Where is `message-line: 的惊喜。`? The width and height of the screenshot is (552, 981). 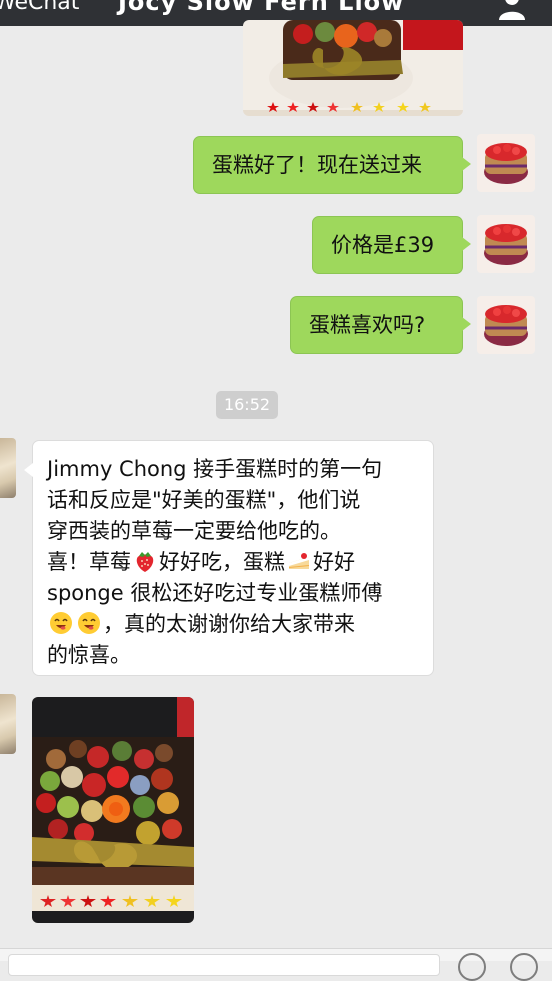
message-line: 的惊喜。 is located at coordinates (89, 655).